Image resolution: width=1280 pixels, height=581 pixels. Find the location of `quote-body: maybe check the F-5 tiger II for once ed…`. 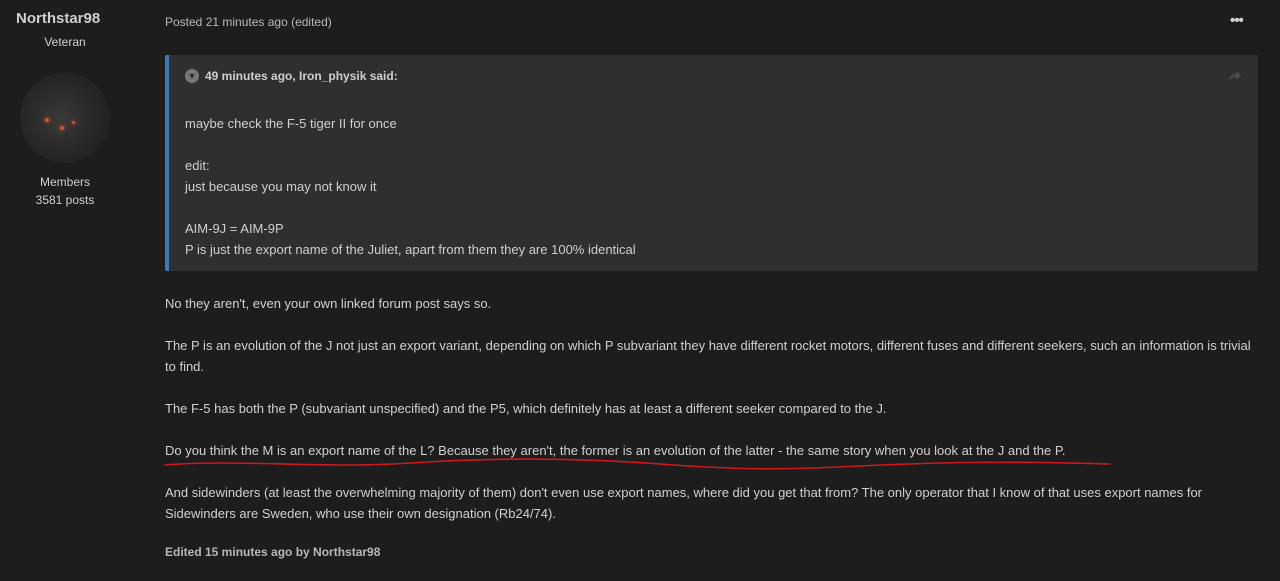

quote-body: maybe check the F-5 tiger II for once ed… is located at coordinates (410, 186).